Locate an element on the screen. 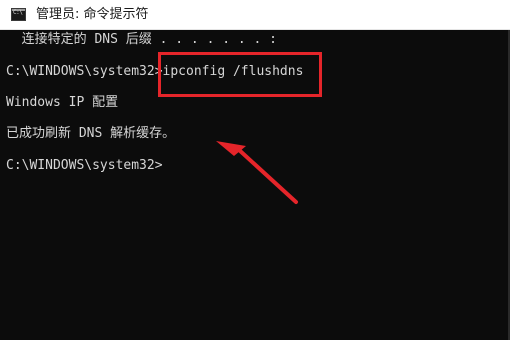 The image size is (510, 340). command-highlight-box is located at coordinates (240, 74).